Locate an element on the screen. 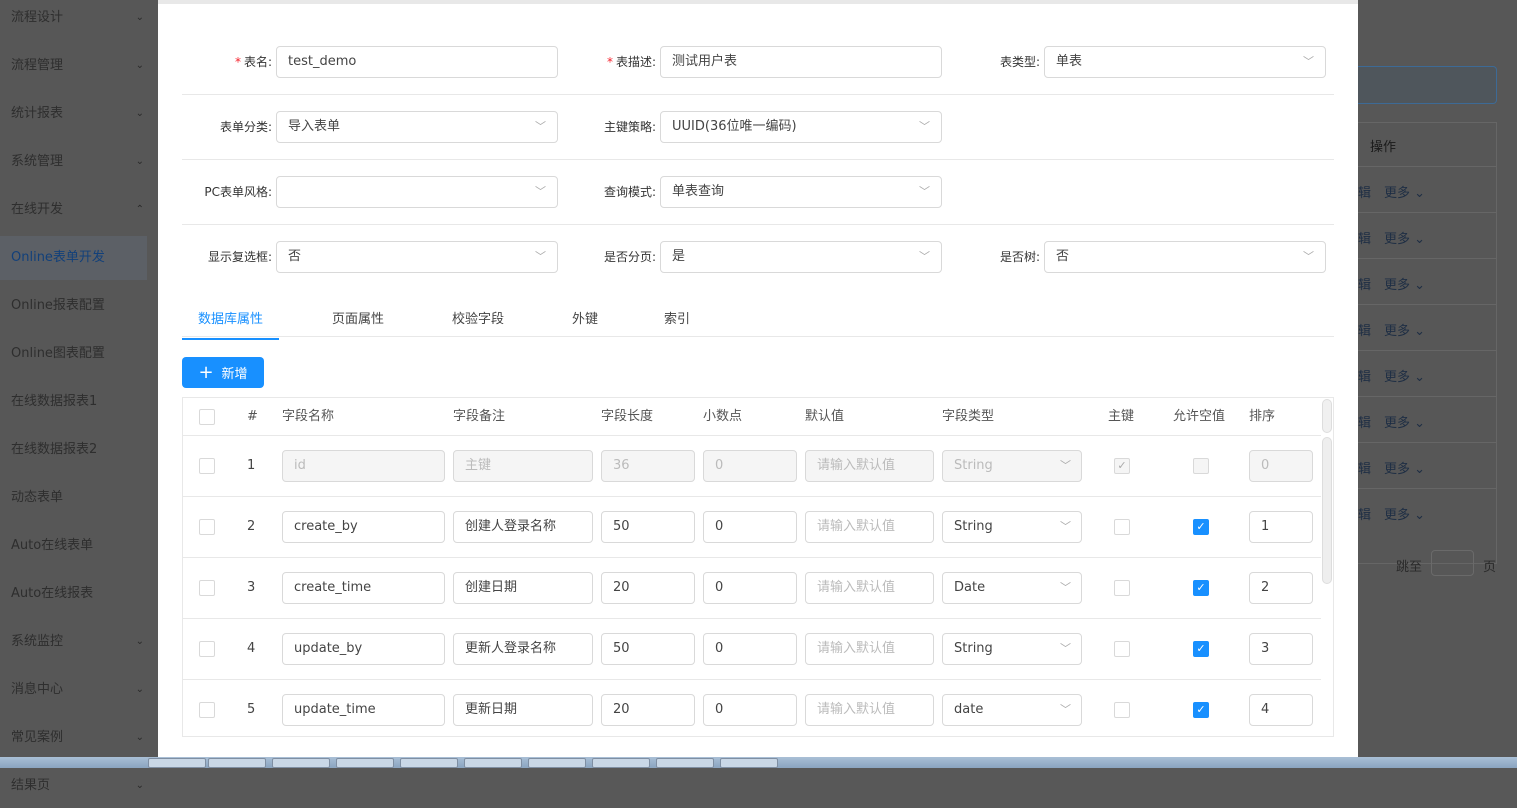  jump-input is located at coordinates (1452, 563).